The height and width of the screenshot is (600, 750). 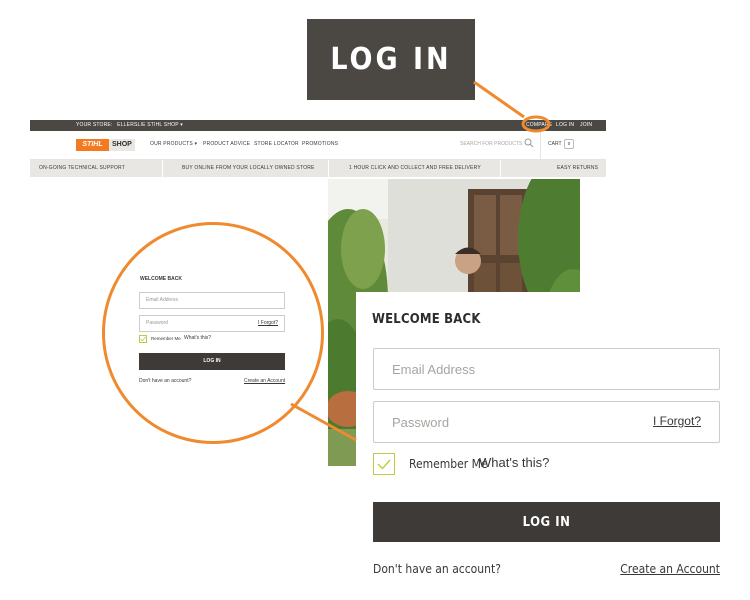 I want to click on cart-count-badge: 0, so click(x=569, y=144).